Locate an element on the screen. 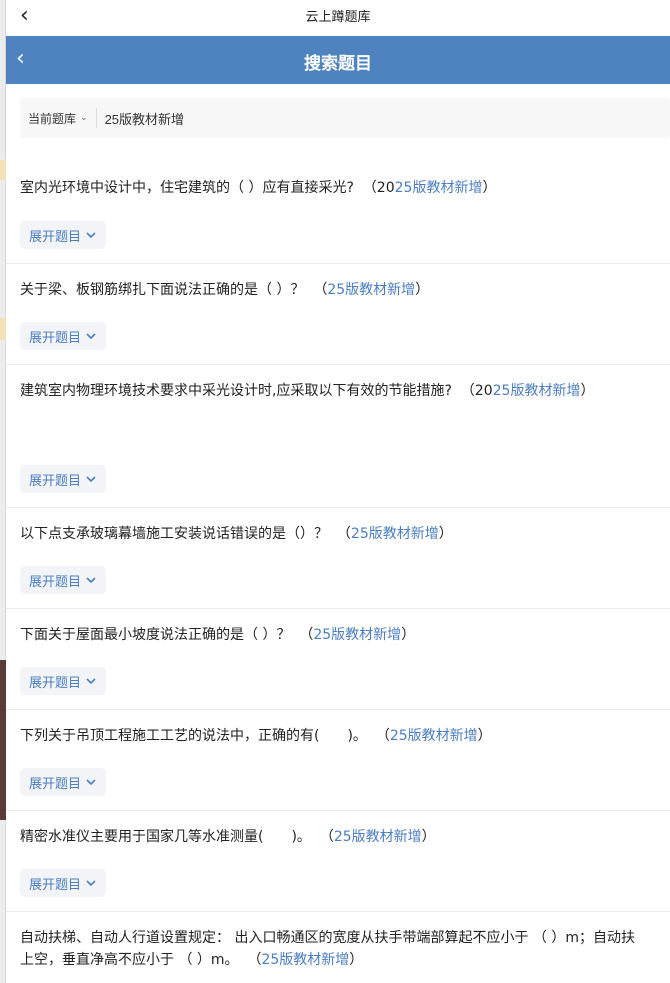 The height and width of the screenshot is (983, 670). search-input is located at coordinates (387, 118).